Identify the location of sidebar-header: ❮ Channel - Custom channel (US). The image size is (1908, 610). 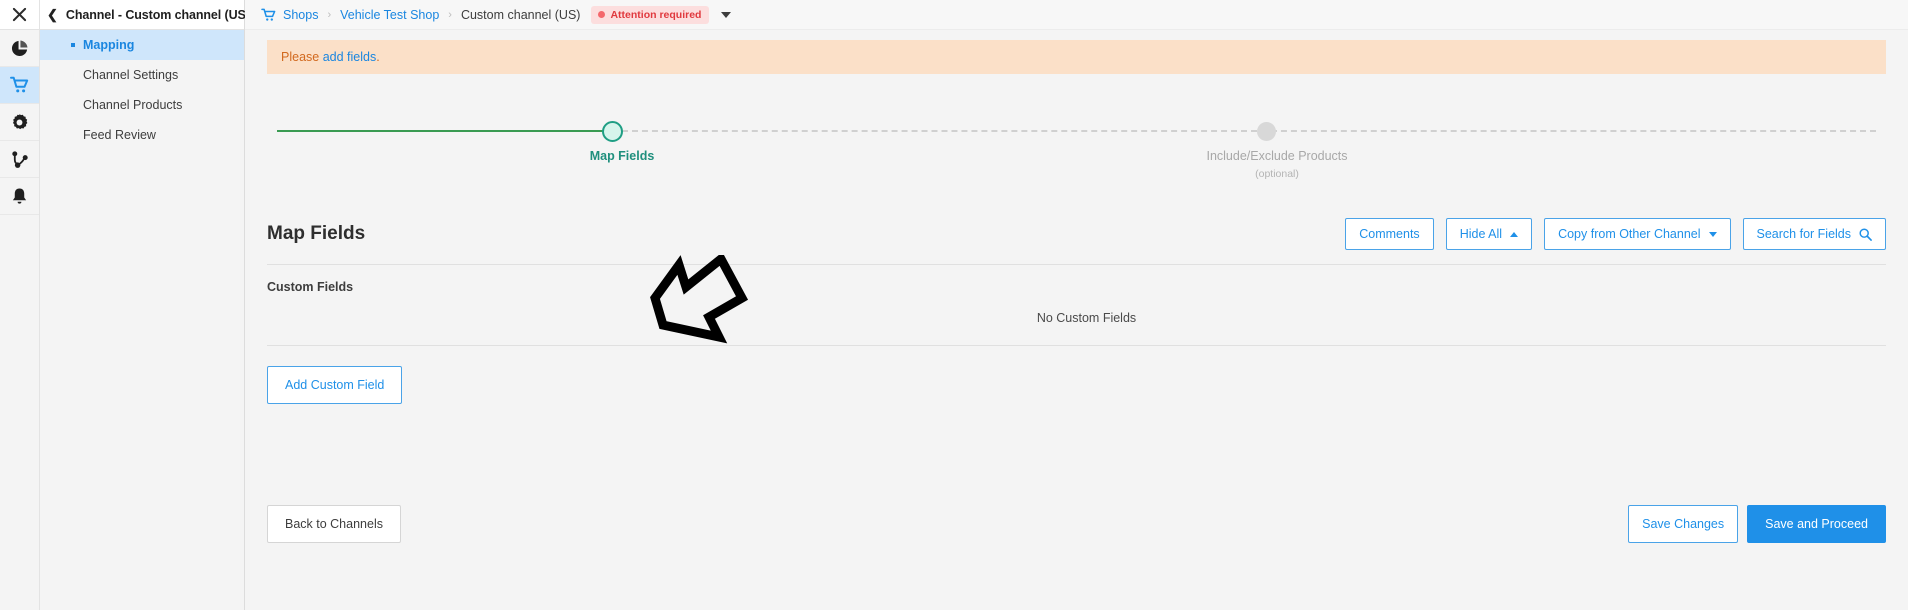
(145, 15).